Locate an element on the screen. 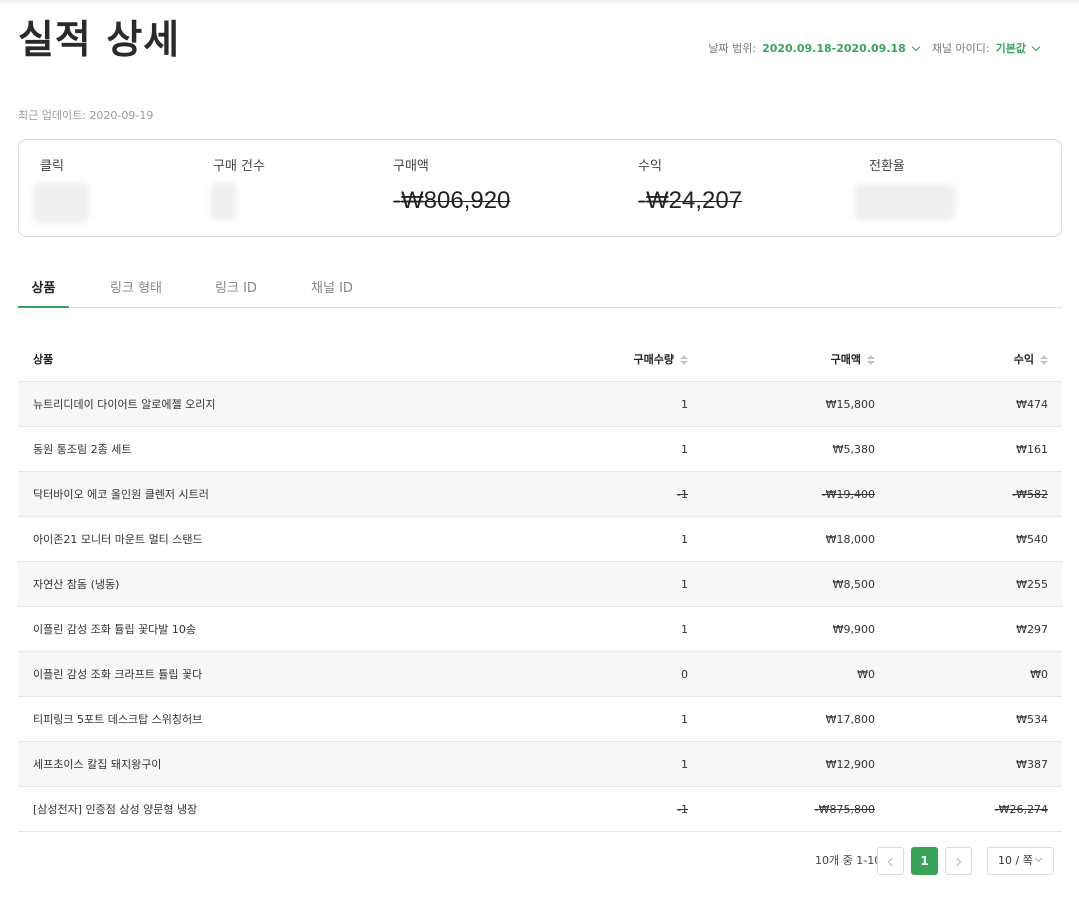 Image resolution: width=1079 pixels, height=899 pixels. metric-revenue: 수익 -₩24,207 is located at coordinates (690, 187).